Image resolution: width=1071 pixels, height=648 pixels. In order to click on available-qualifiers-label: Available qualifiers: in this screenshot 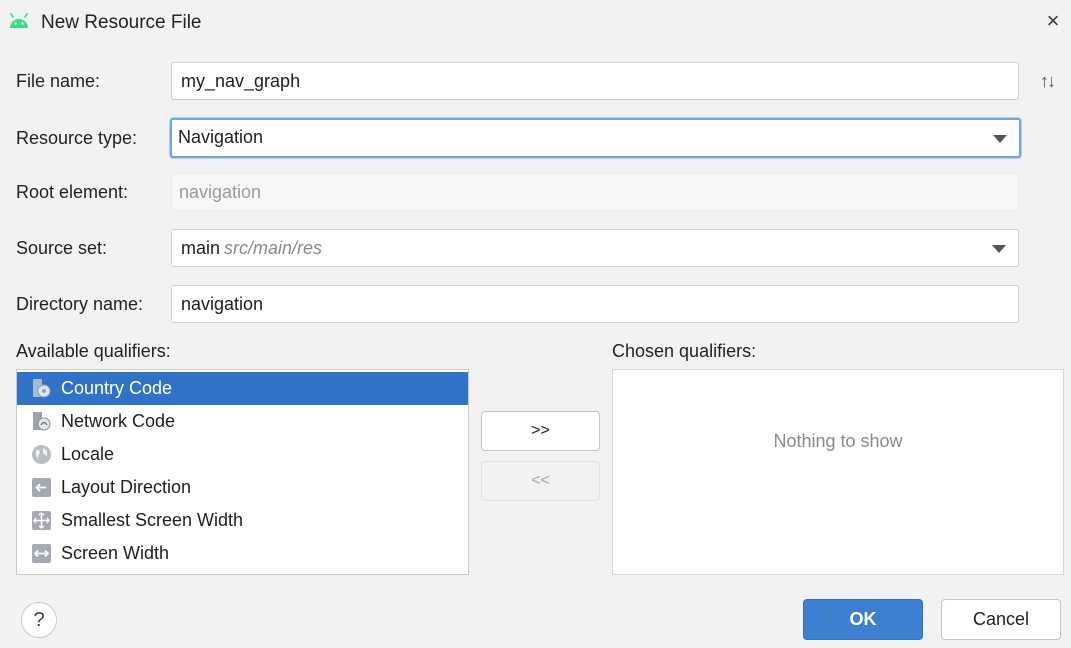, I will do `click(93, 351)`.